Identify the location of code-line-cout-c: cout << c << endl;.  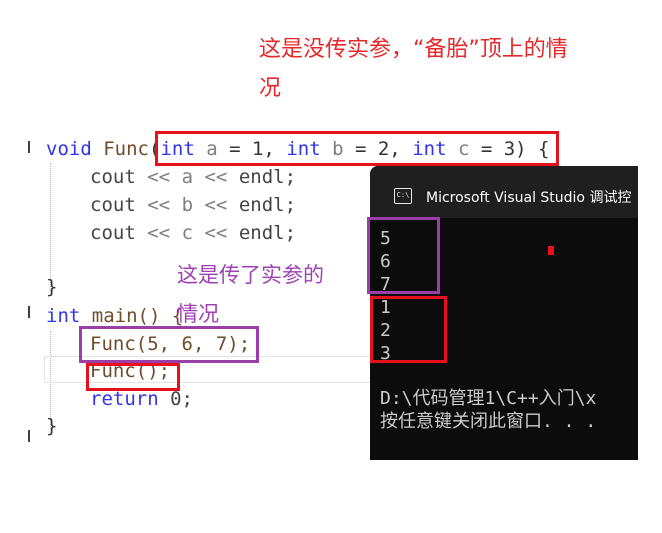
(193, 233).